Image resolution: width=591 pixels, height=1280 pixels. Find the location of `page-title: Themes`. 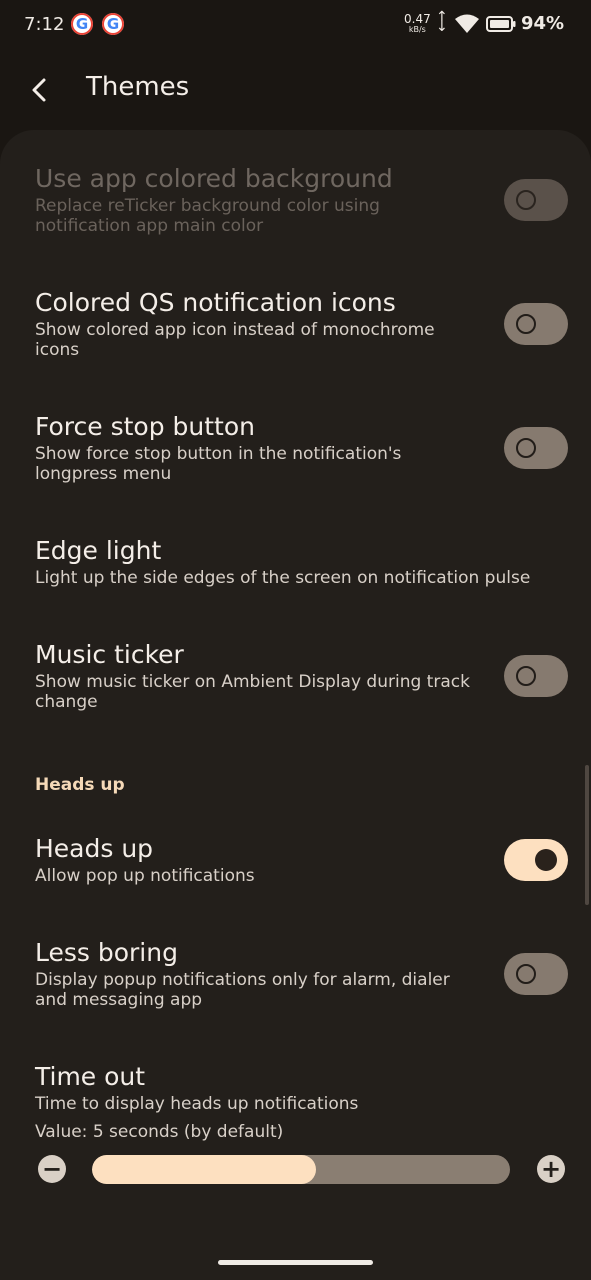

page-title: Themes is located at coordinates (138, 87).